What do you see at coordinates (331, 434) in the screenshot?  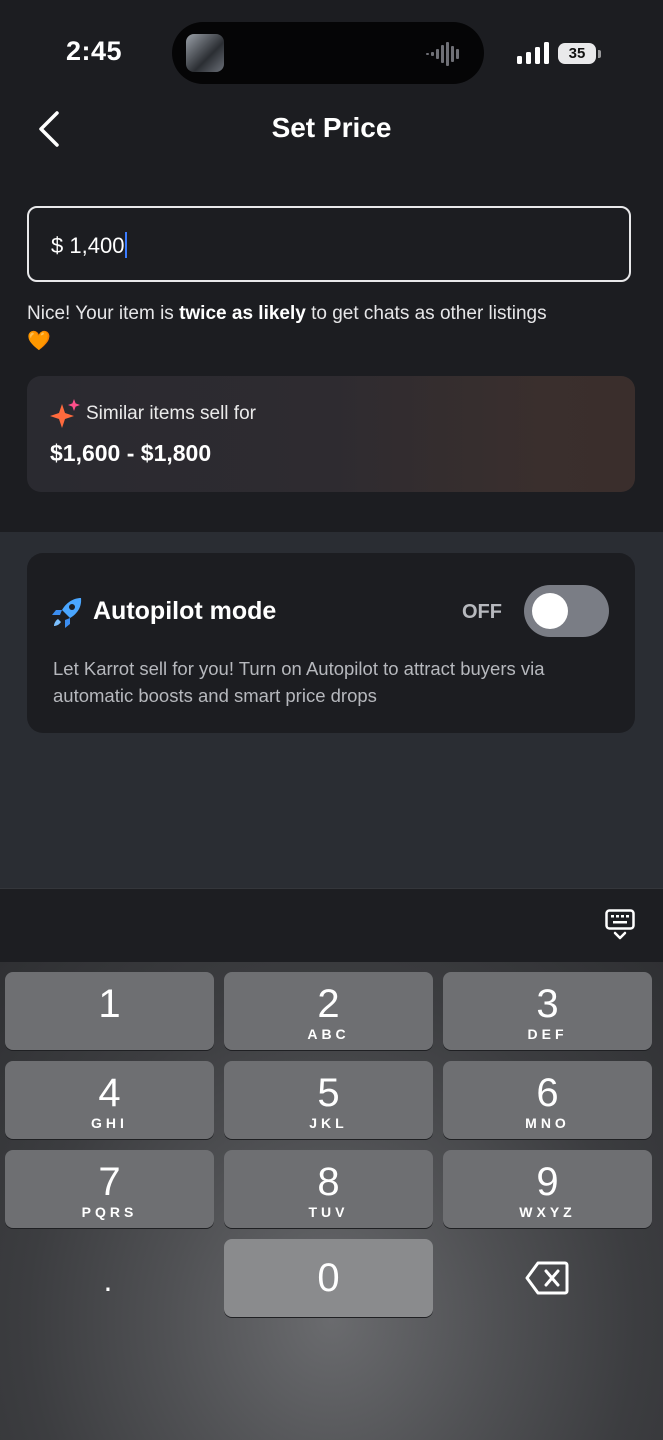 I see `similar-items-card: Similar items sell for $1,600 - $1,800` at bounding box center [331, 434].